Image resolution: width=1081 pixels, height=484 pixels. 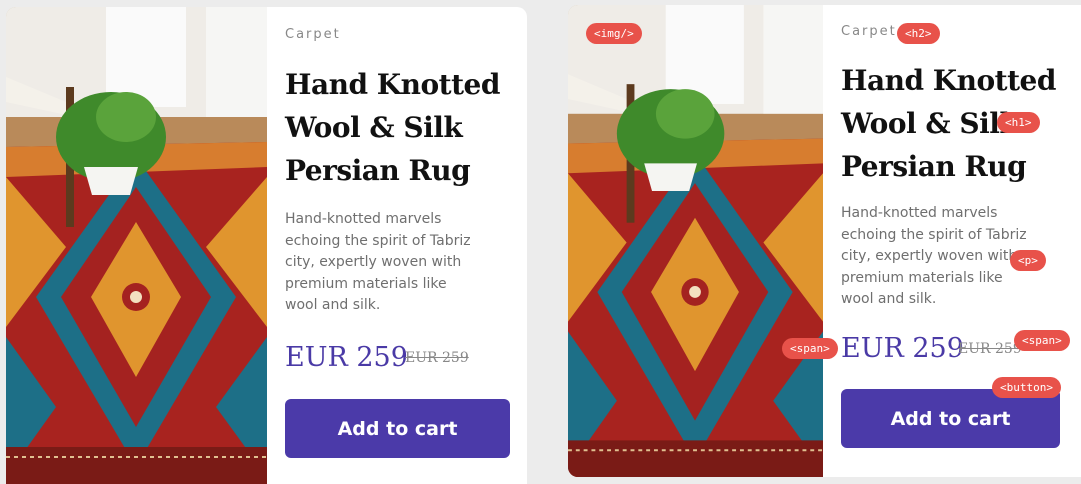 What do you see at coordinates (1042, 340) in the screenshot?
I see `span-old-tag: <span>` at bounding box center [1042, 340].